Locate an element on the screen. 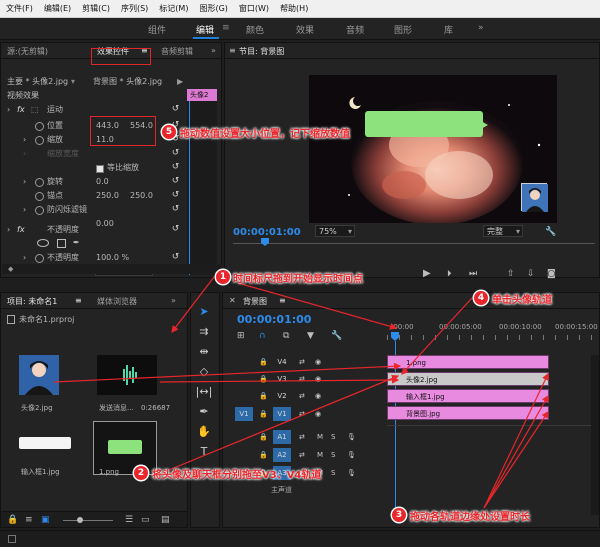 This screenshot has height=547, width=600. callout-number-badge: 4 is located at coordinates (481, 298).